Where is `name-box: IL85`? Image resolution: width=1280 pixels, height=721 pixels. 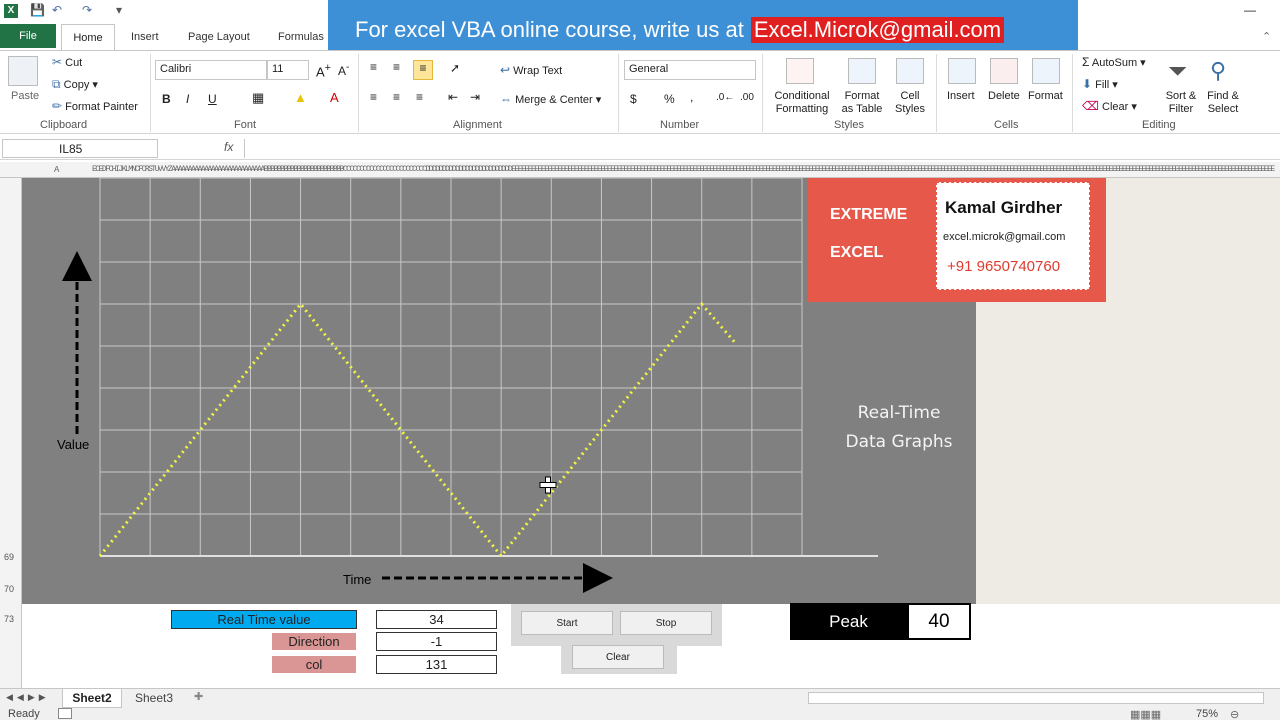 name-box: IL85 is located at coordinates (80, 148).